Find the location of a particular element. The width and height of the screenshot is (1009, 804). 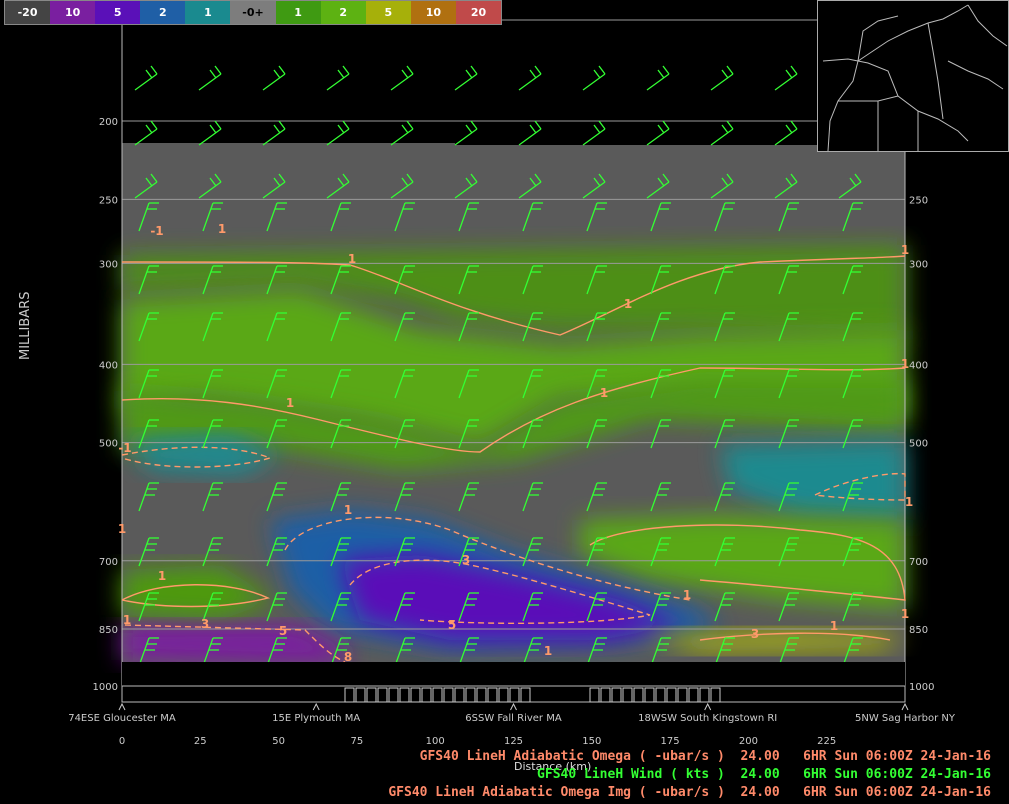

y-tick-label: 300 is located at coordinates (108, 264).